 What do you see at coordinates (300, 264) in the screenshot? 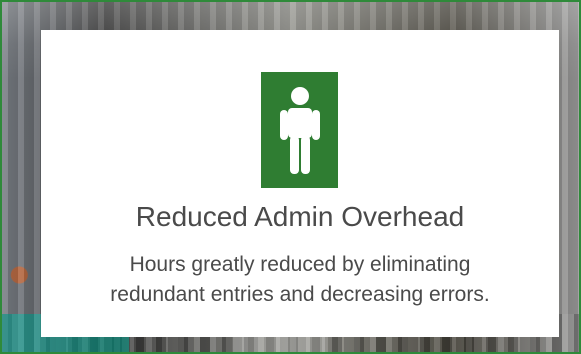
I see `card-description-line-1: Hours greatly reduced by eliminating` at bounding box center [300, 264].